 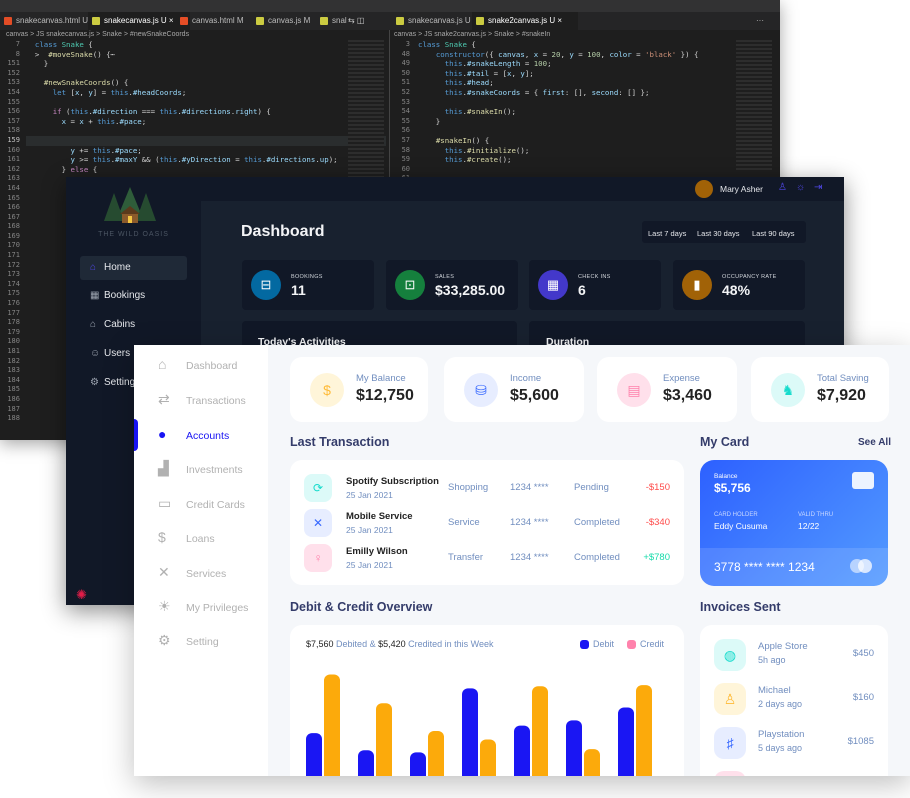 I want to click on nav-investments: ▟ Investments, so click(x=200, y=468).